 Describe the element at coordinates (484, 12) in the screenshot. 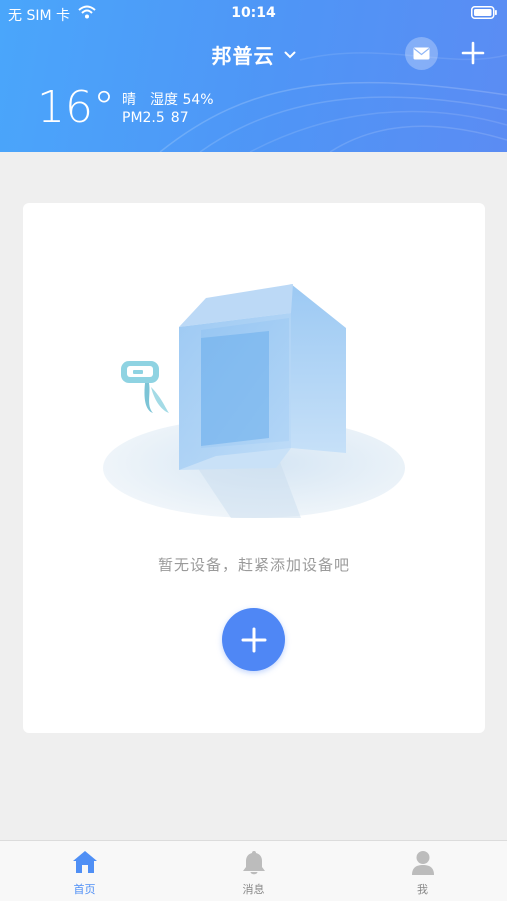

I see `battery-icon` at that location.